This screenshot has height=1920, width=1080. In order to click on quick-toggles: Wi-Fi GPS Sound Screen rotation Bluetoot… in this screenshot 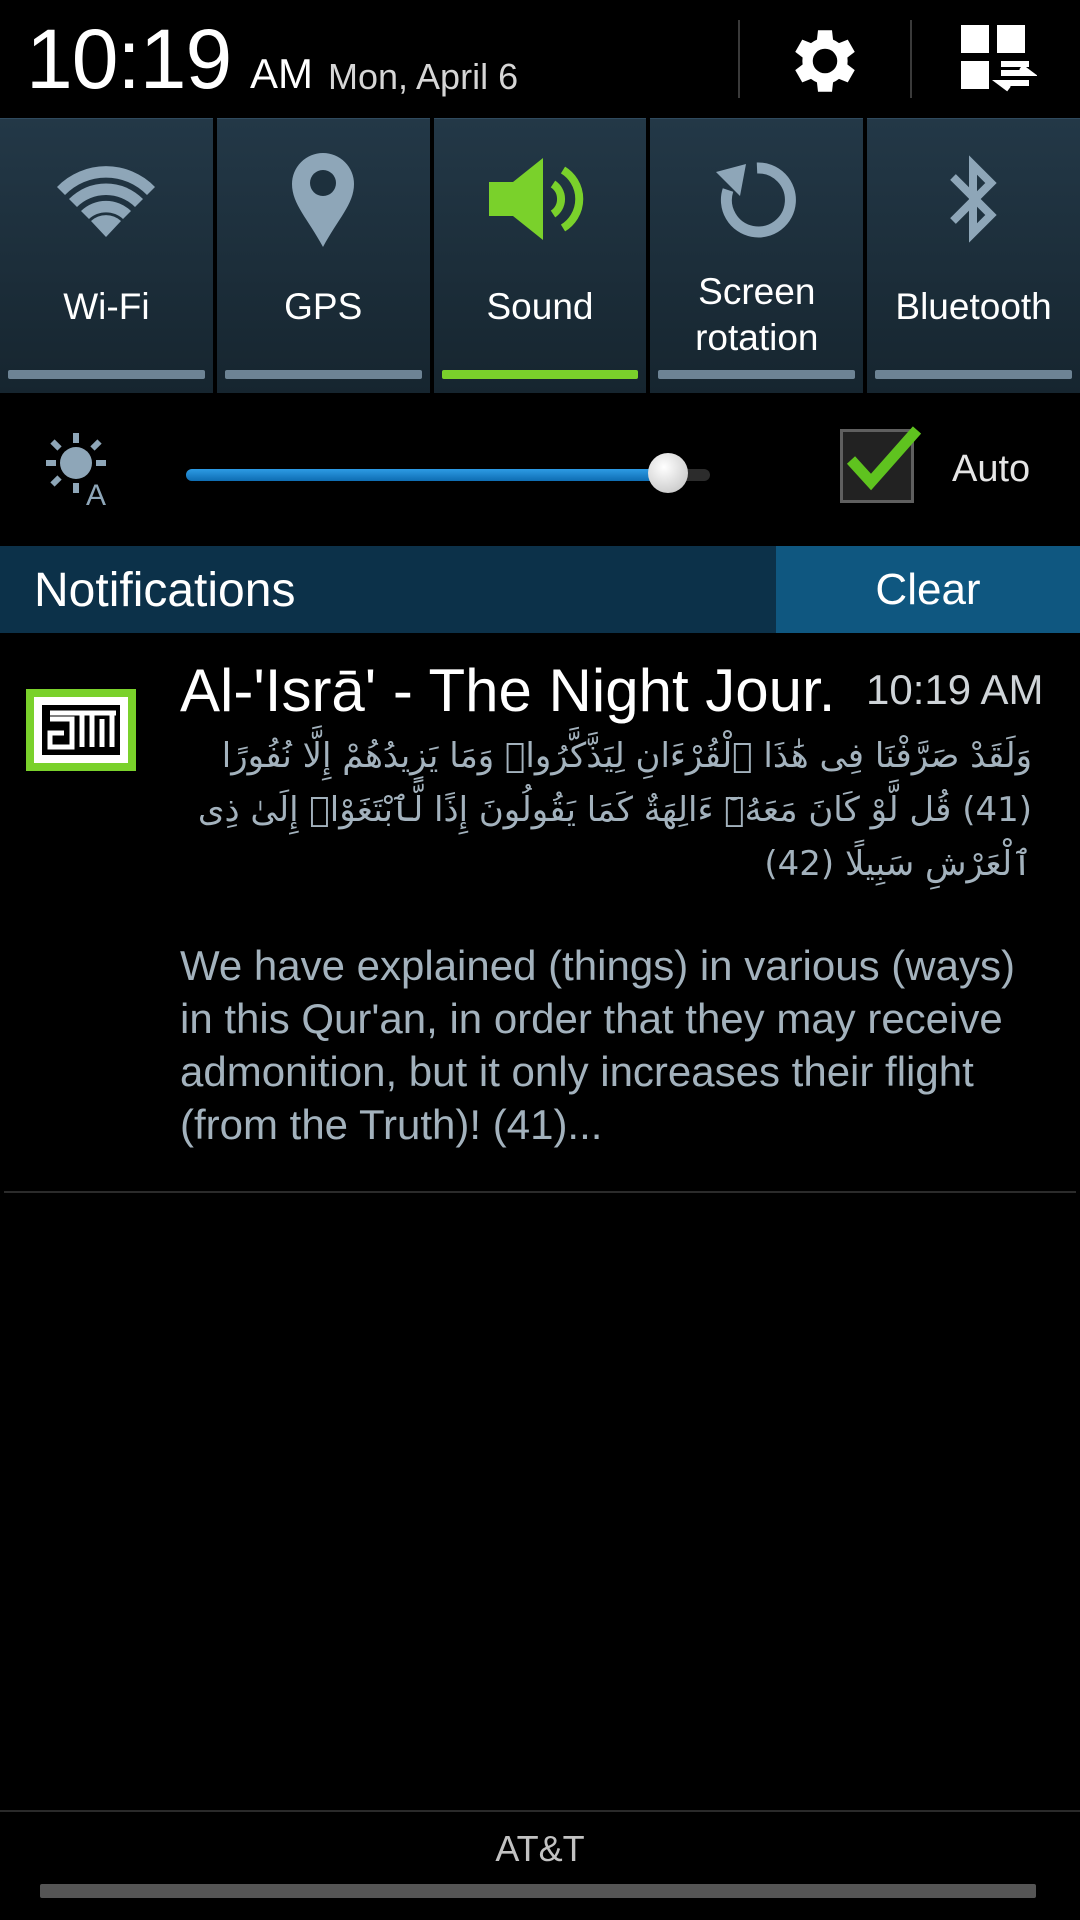, I will do `click(540, 255)`.